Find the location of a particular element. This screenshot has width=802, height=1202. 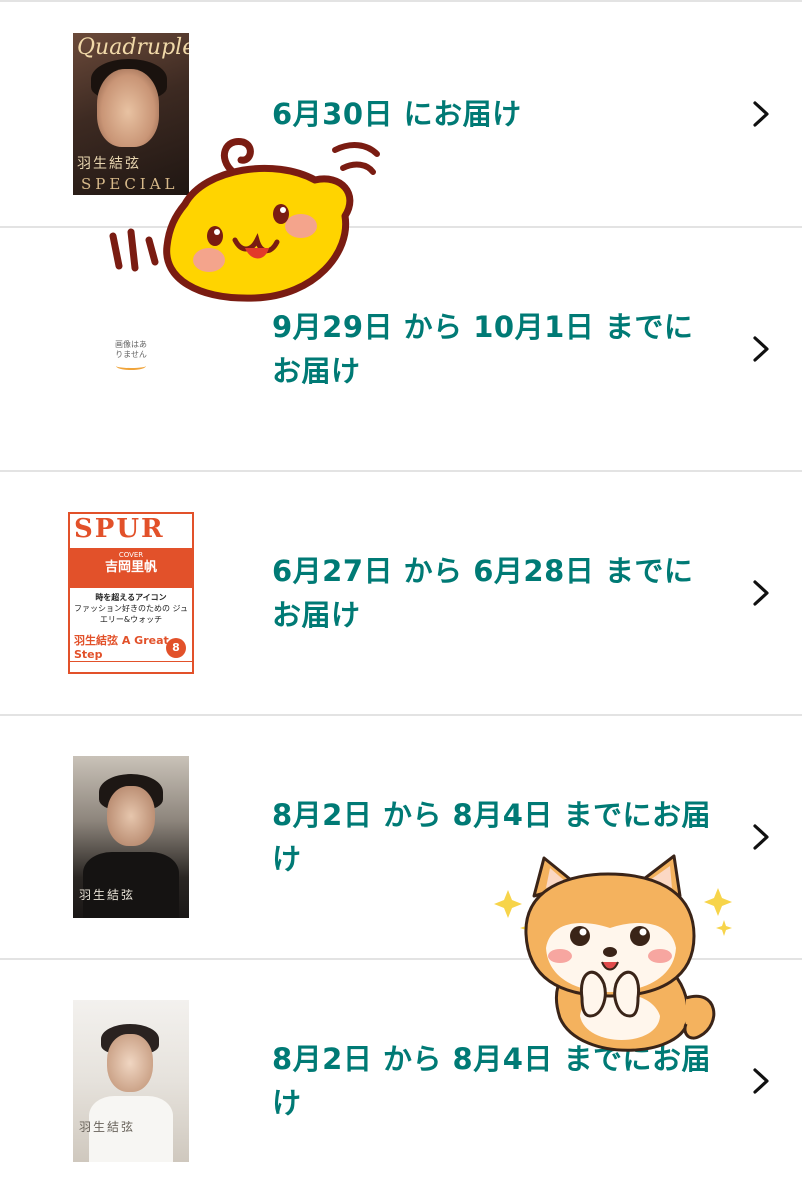

cover-masthead: Quadruple is located at coordinates (133, 47).